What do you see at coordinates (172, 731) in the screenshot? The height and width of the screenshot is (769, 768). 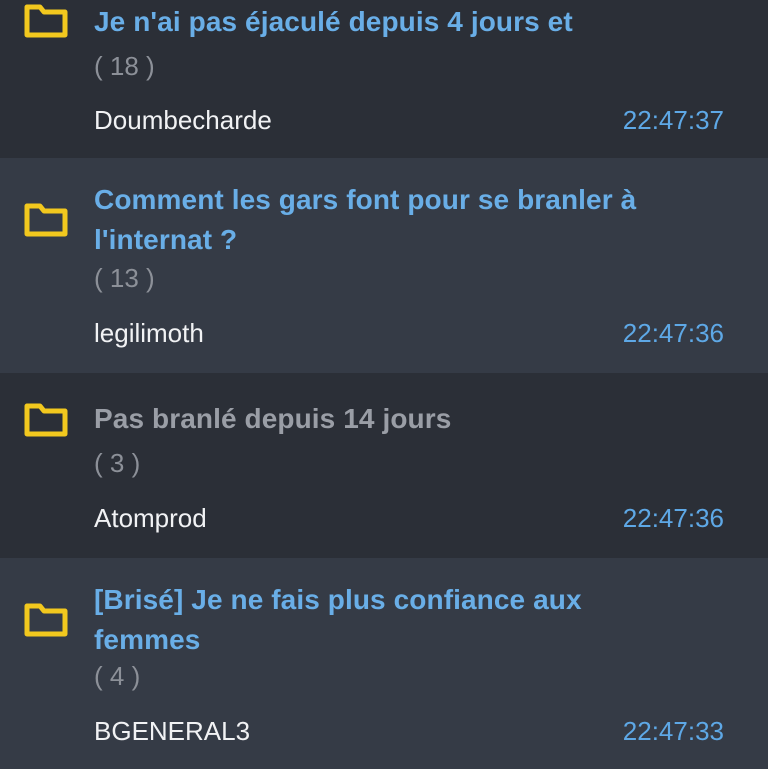 I see `topic-author: BGENERAL3` at bounding box center [172, 731].